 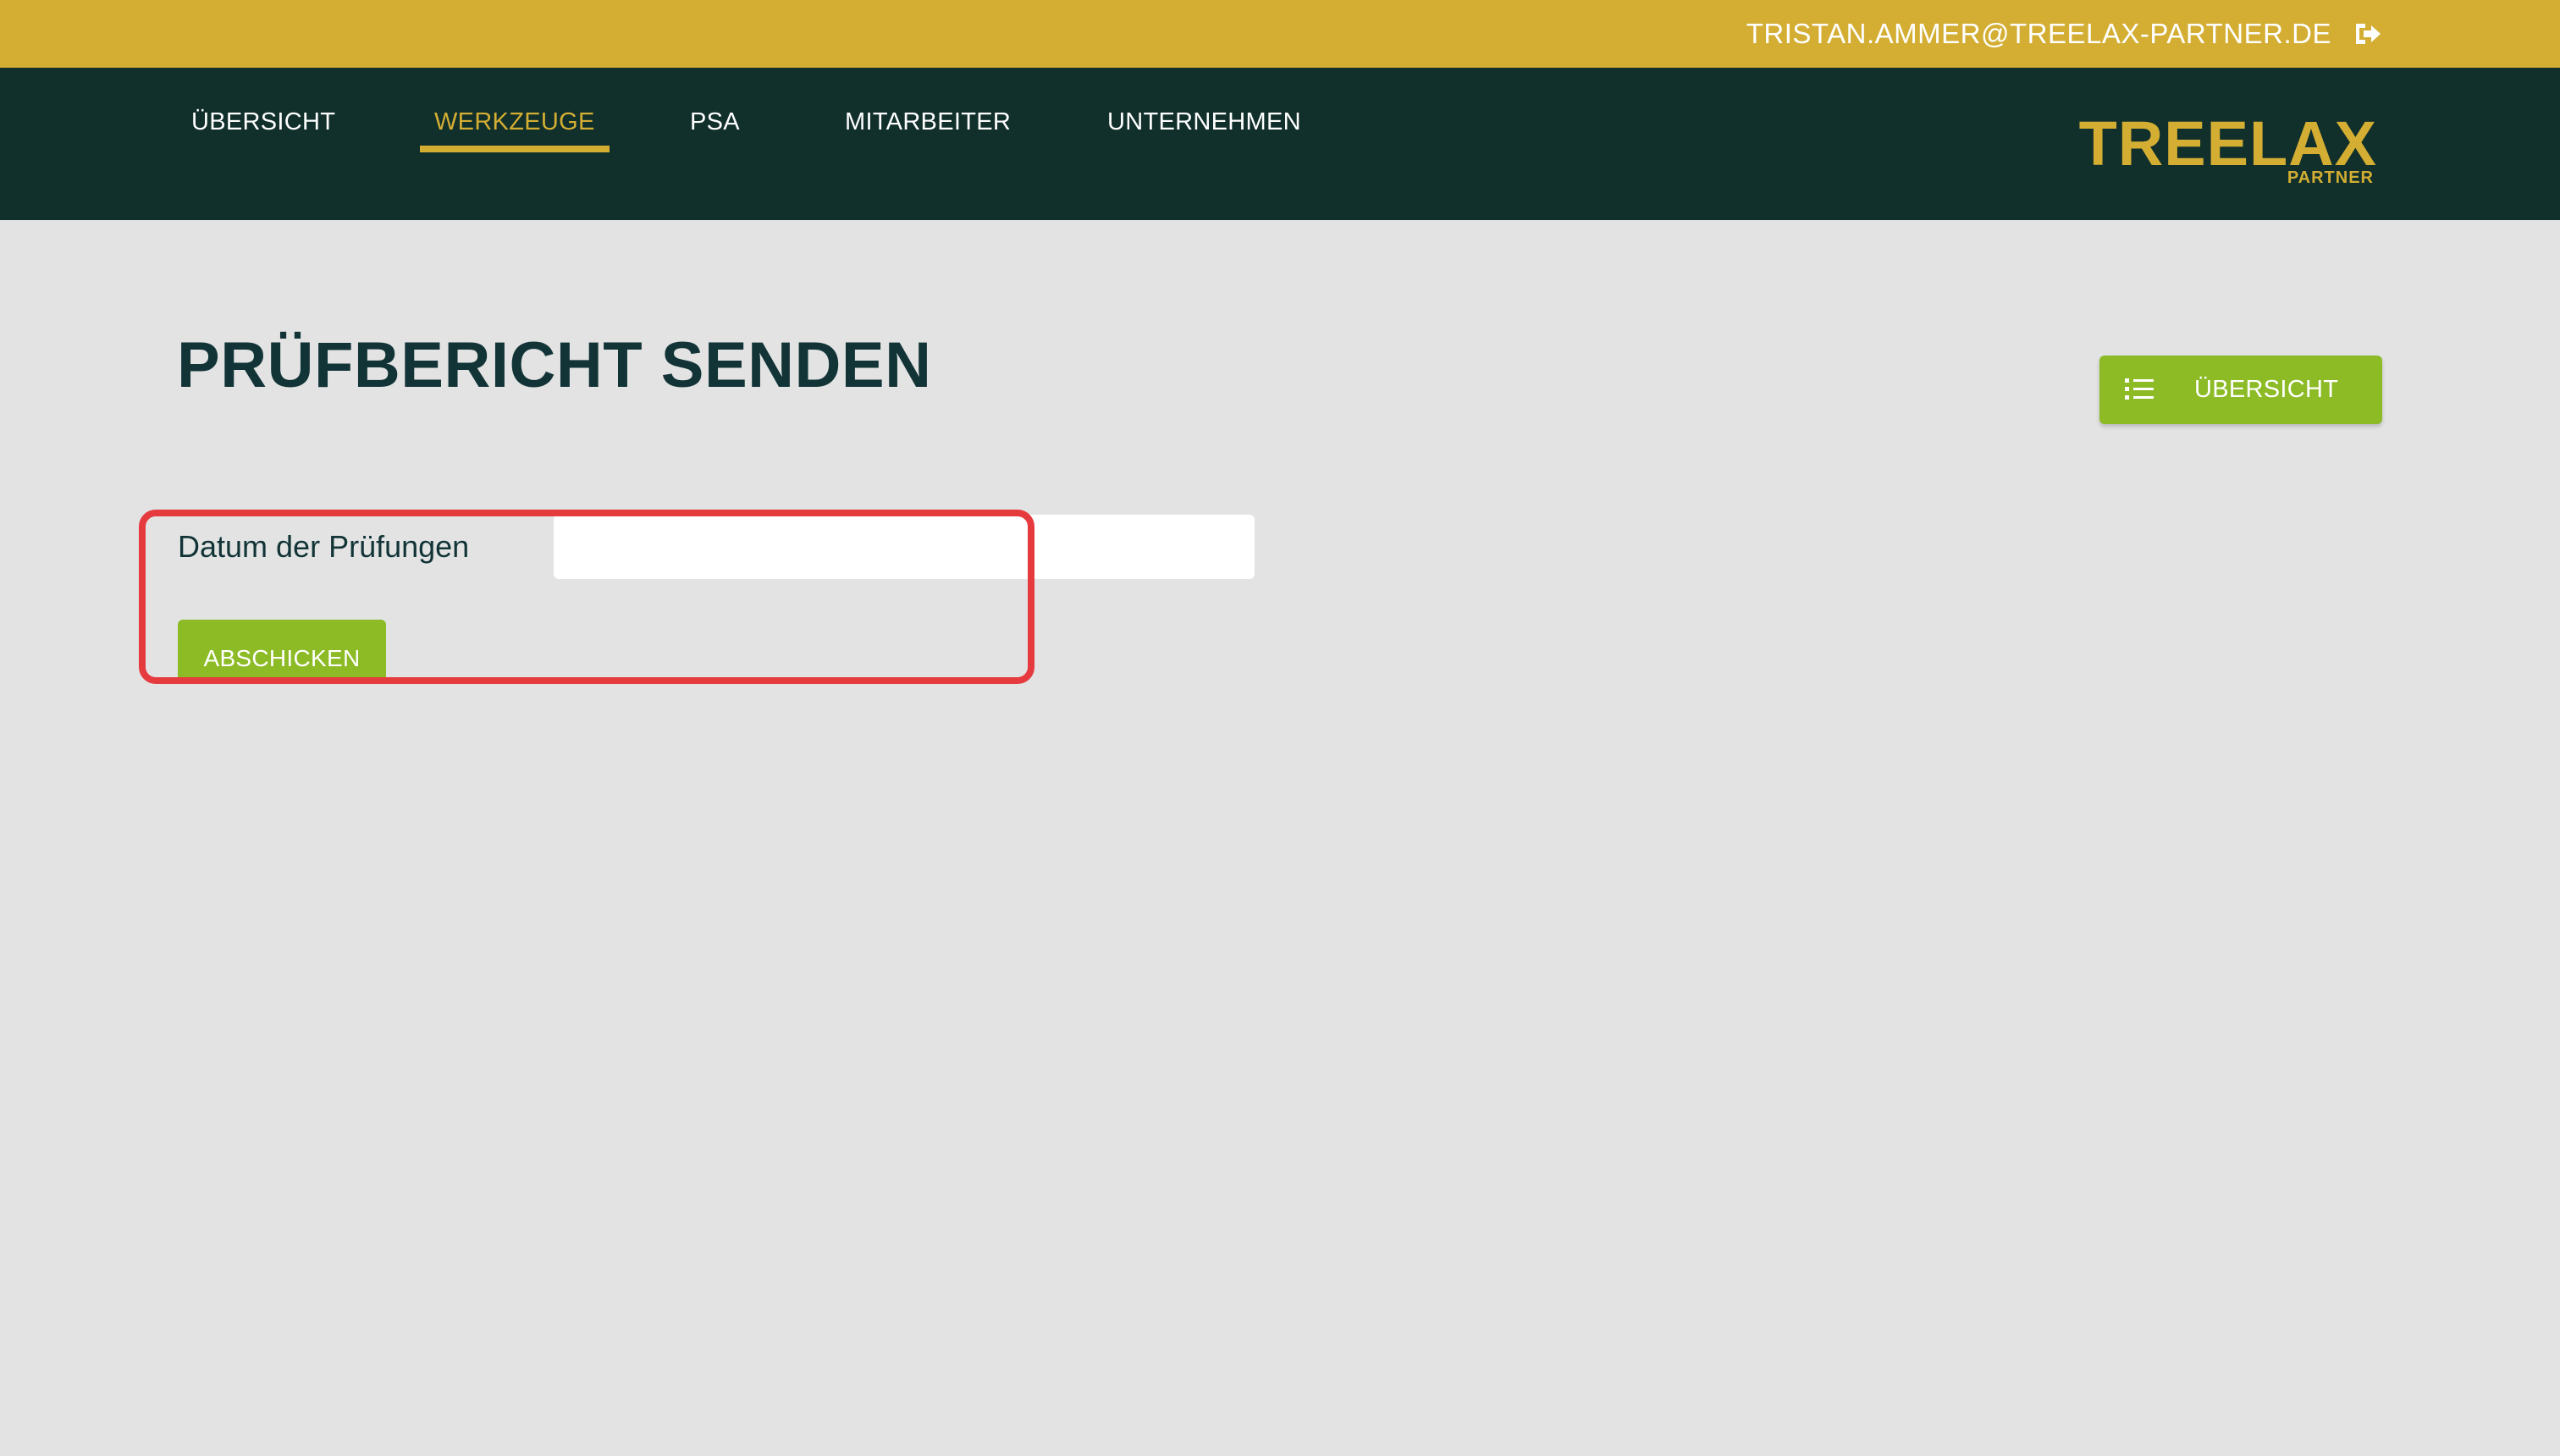 I want to click on nav-item-label: PSA, so click(x=715, y=122).